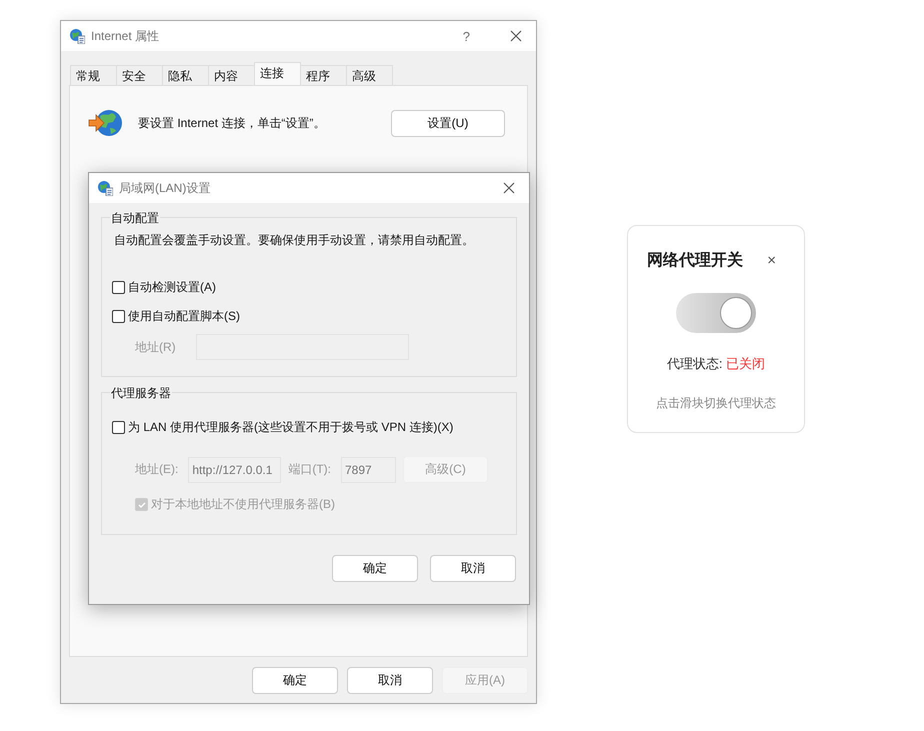  Describe the element at coordinates (716, 403) in the screenshot. I see `hint-text: 点击滑块切换代理状态` at that location.